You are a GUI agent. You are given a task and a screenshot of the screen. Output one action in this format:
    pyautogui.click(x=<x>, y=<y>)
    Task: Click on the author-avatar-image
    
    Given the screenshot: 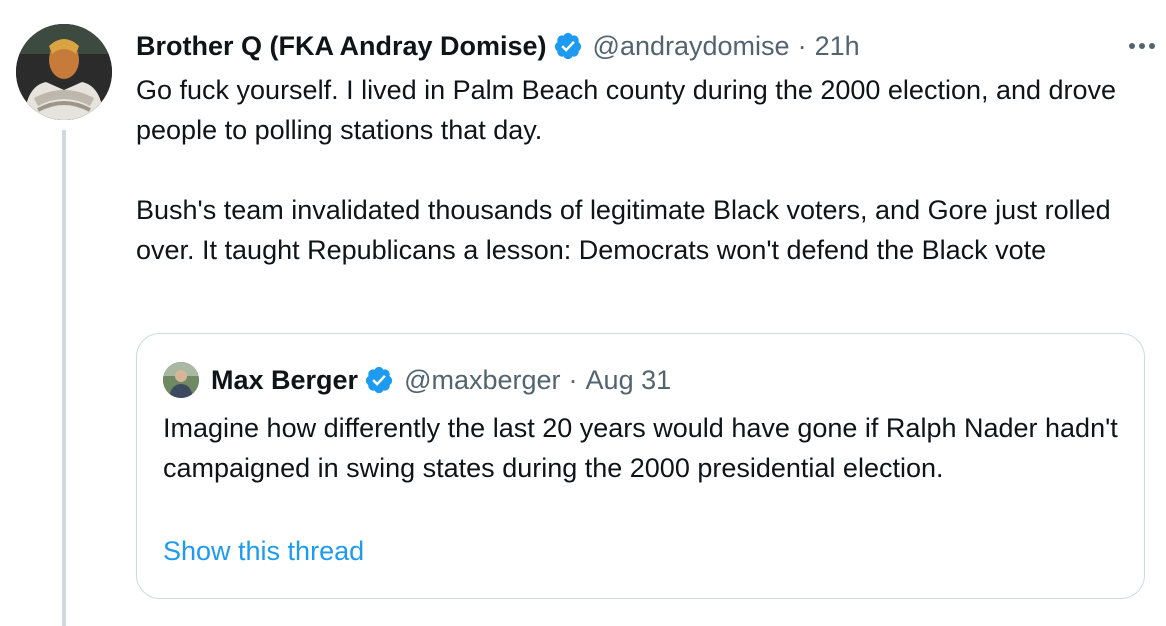 What is the action you would take?
    pyautogui.click(x=64, y=72)
    